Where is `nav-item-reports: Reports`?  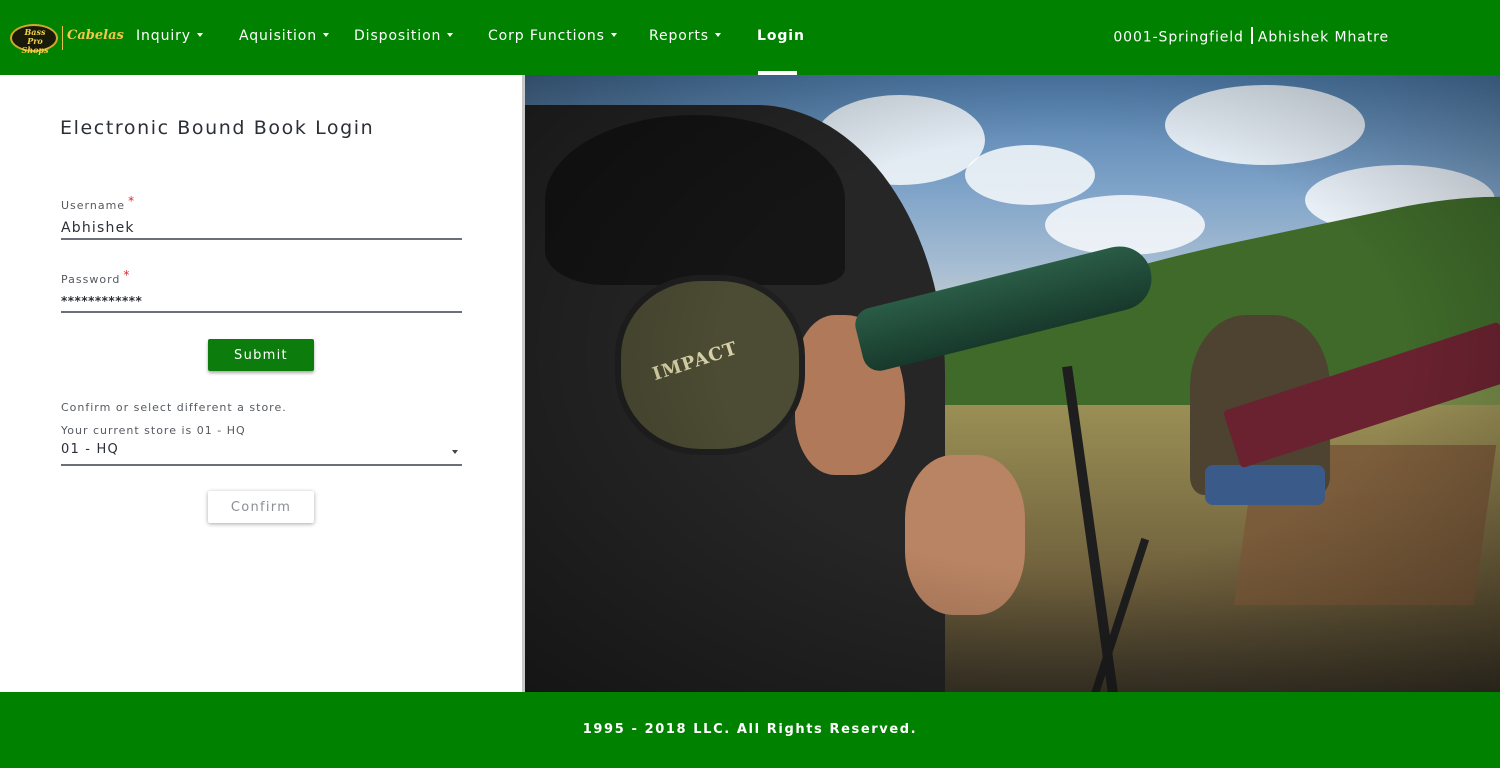
nav-item-reports: Reports is located at coordinates (685, 38).